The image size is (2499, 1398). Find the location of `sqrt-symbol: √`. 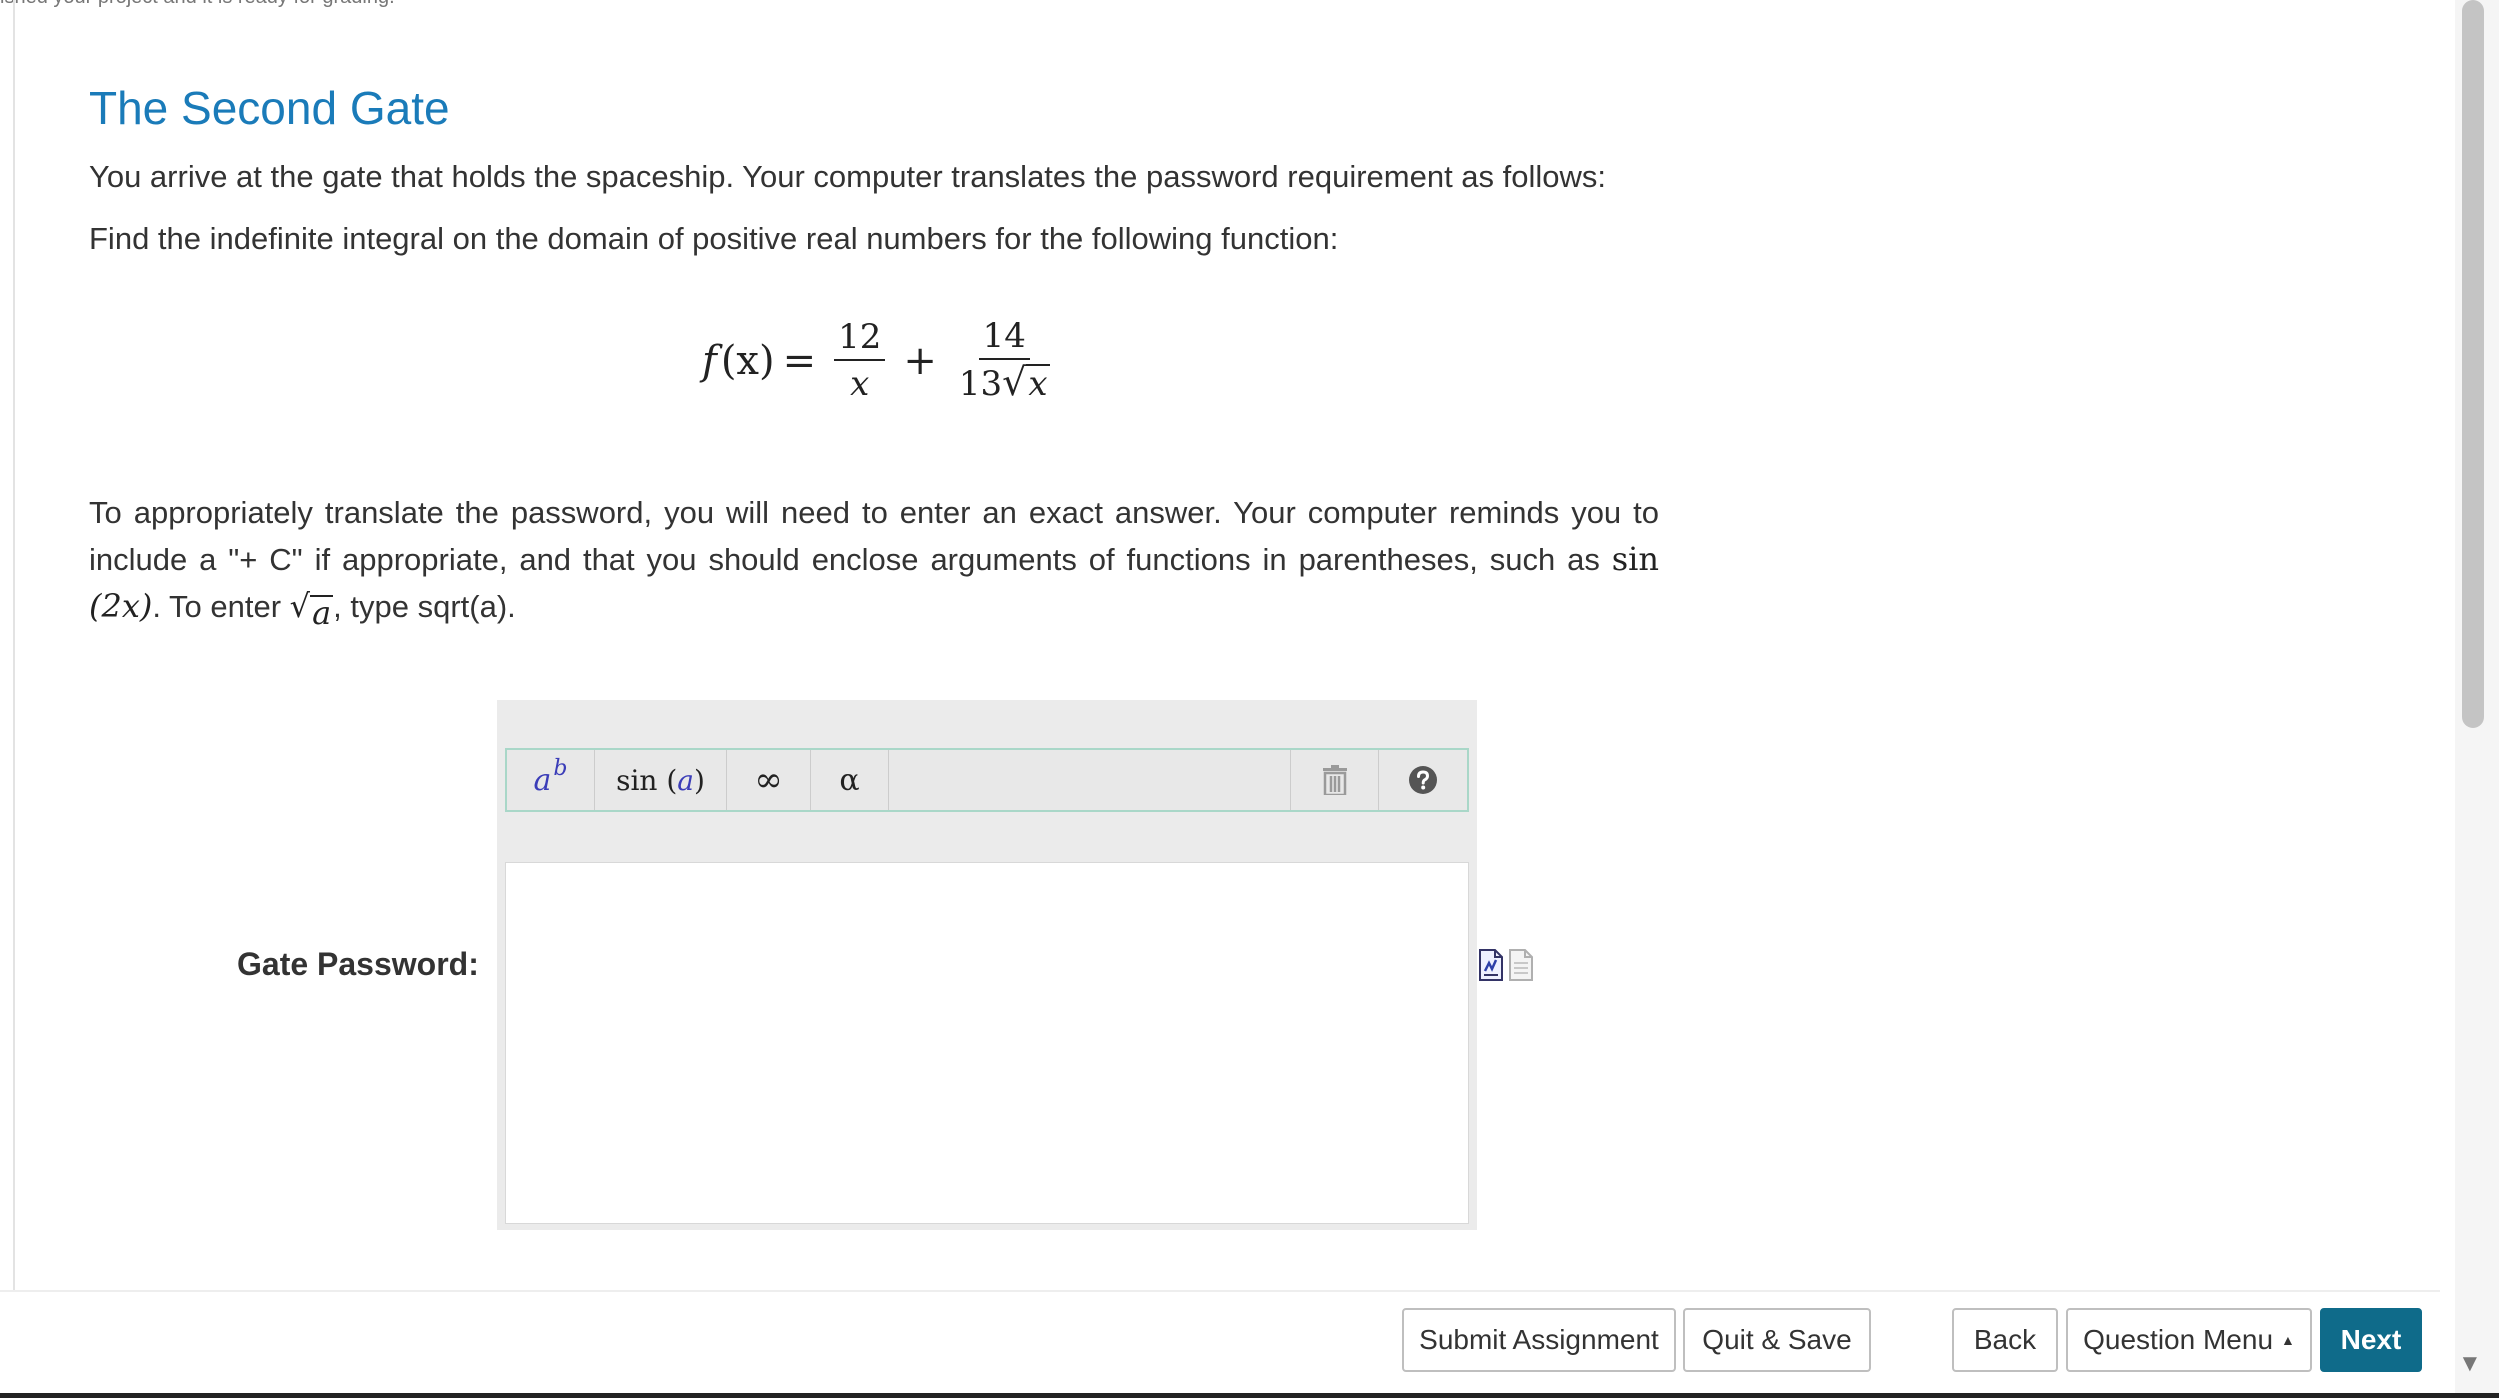

sqrt-symbol: √ is located at coordinates (1014, 382).